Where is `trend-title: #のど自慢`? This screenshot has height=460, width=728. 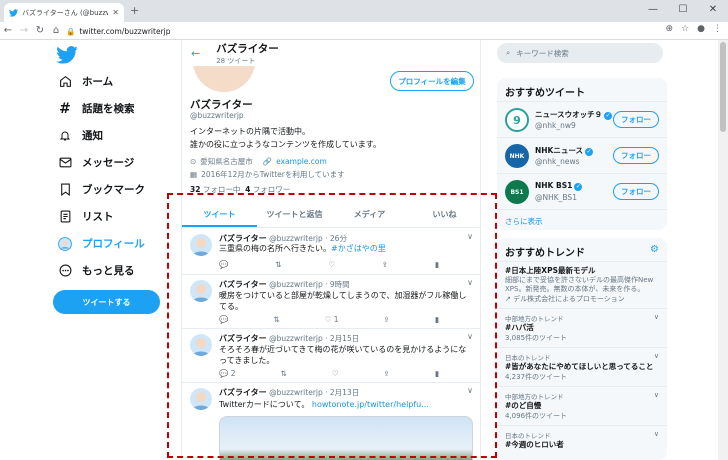 trend-title: #のど自慢 is located at coordinates (523, 405).